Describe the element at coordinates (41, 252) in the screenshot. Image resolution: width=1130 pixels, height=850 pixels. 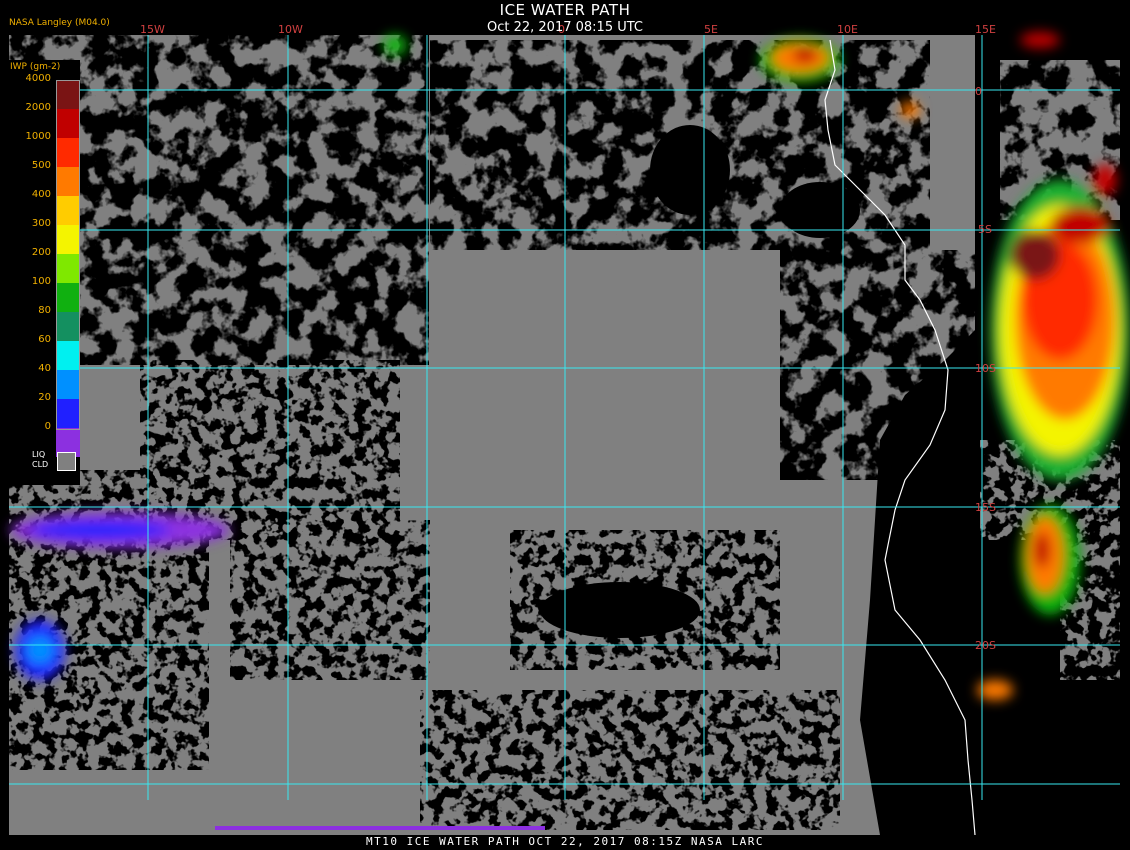
I see `legend-tick-label: 200` at that location.